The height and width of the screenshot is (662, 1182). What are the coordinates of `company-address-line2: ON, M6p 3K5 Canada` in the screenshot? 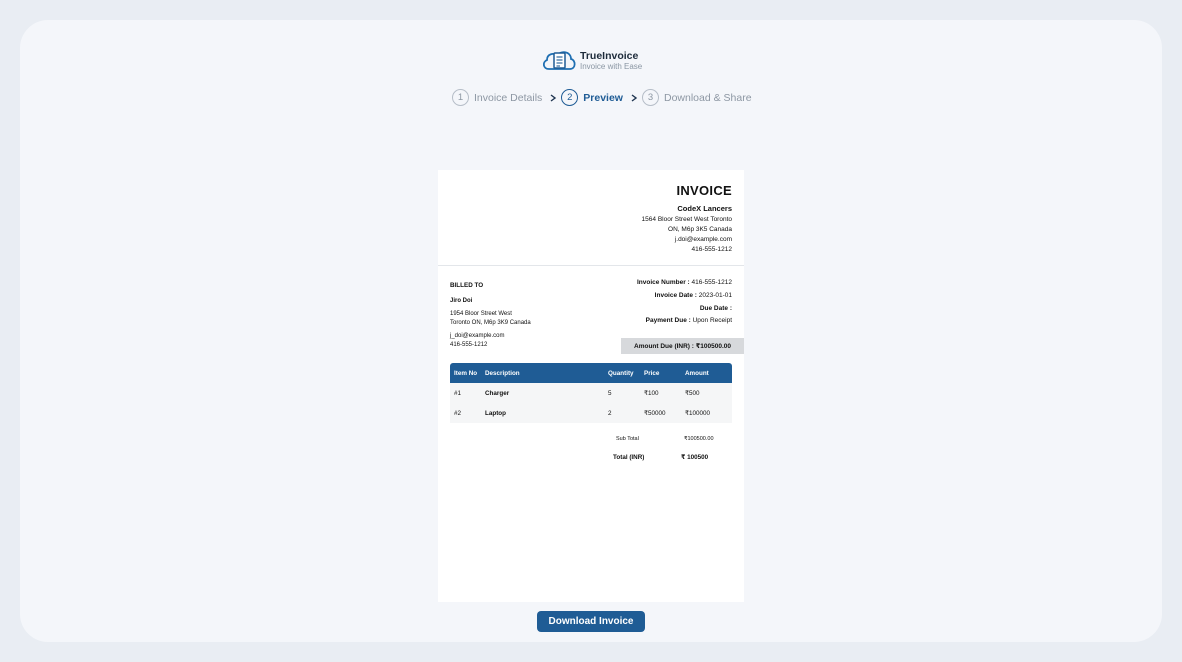 It's located at (700, 229).